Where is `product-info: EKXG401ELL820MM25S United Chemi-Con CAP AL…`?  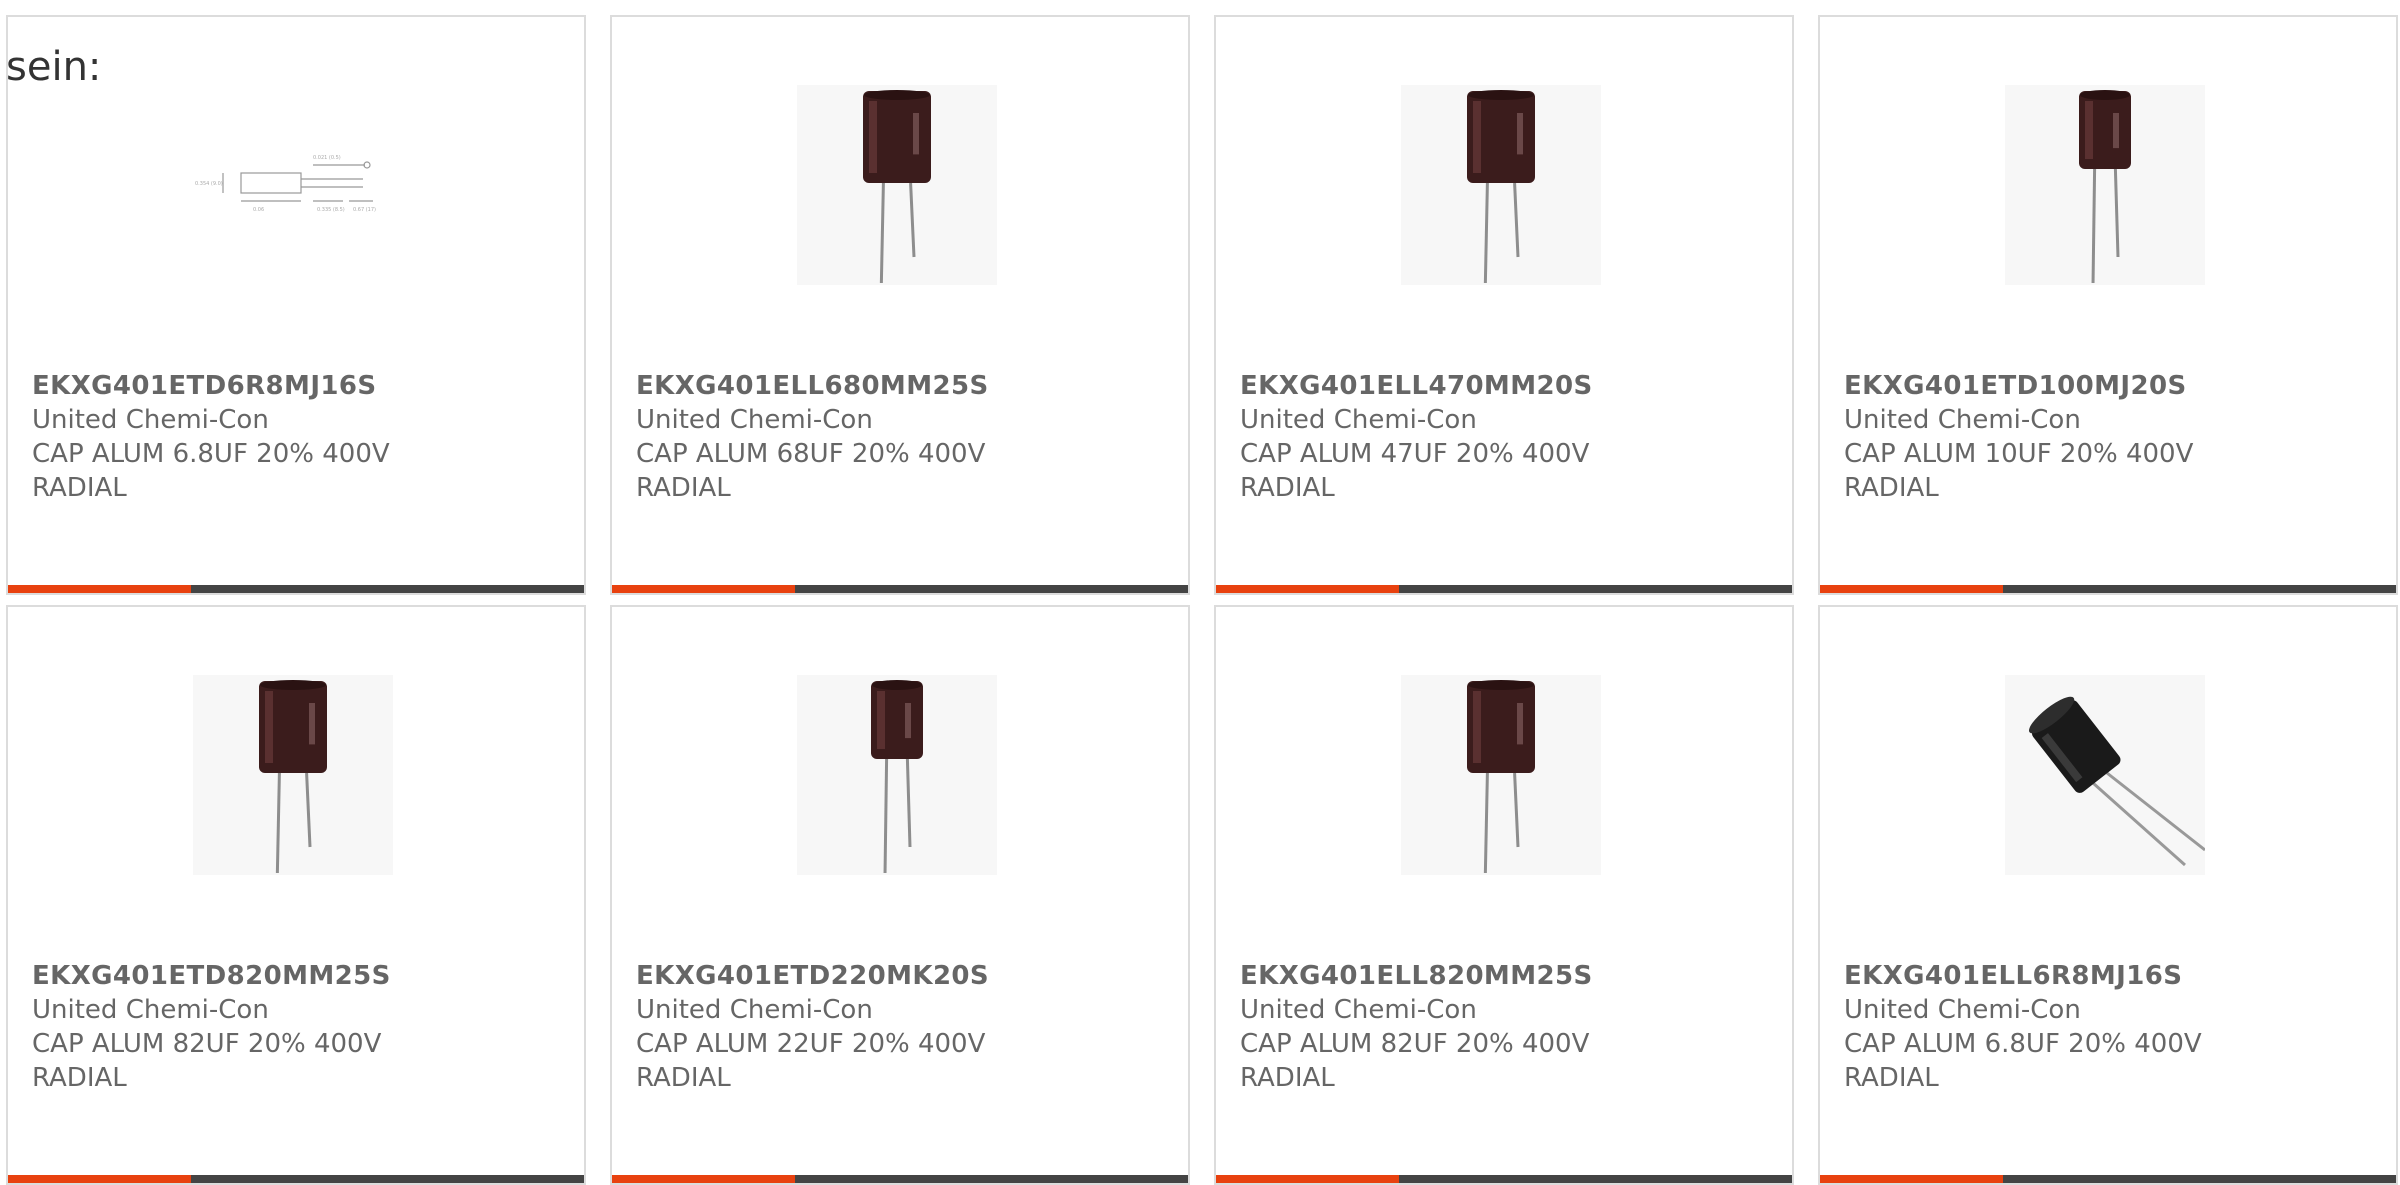
product-info: EKXG401ELL820MM25S United Chemi-Con CAP AL… is located at coordinates (1506, 1027).